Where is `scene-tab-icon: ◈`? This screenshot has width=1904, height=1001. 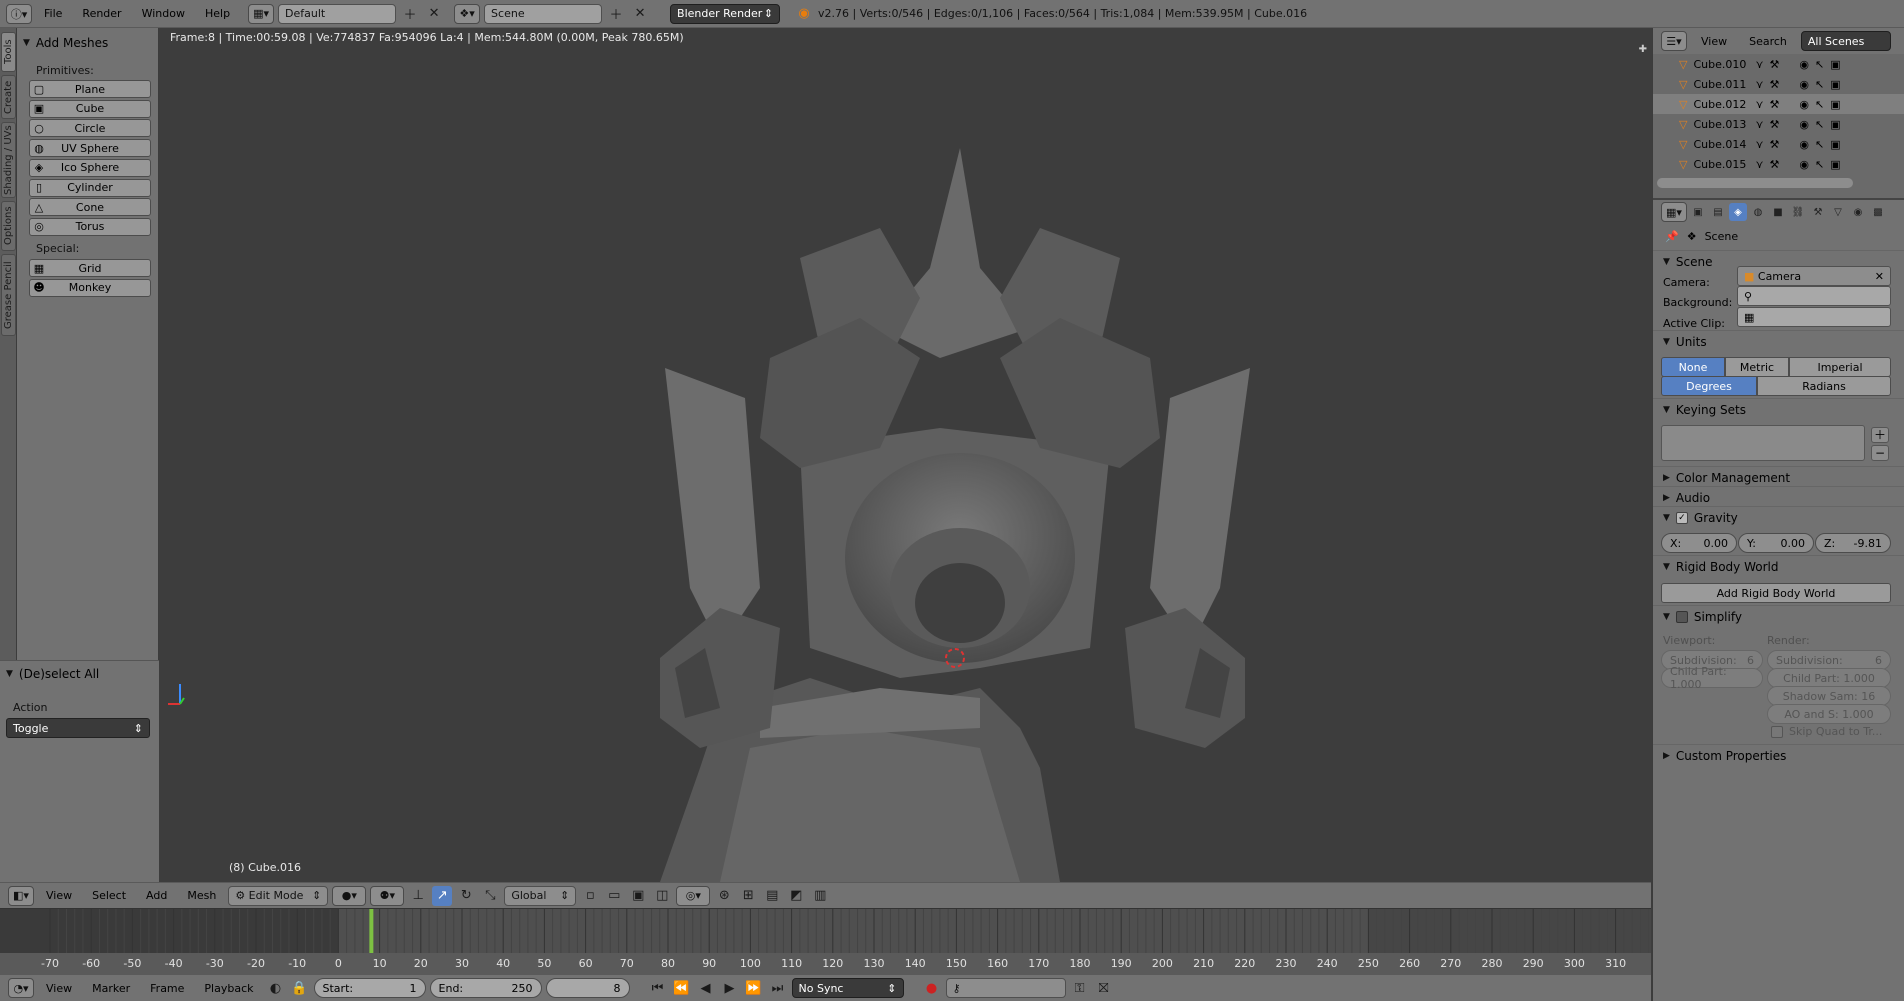
scene-tab-icon: ◈ is located at coordinates (1738, 212).